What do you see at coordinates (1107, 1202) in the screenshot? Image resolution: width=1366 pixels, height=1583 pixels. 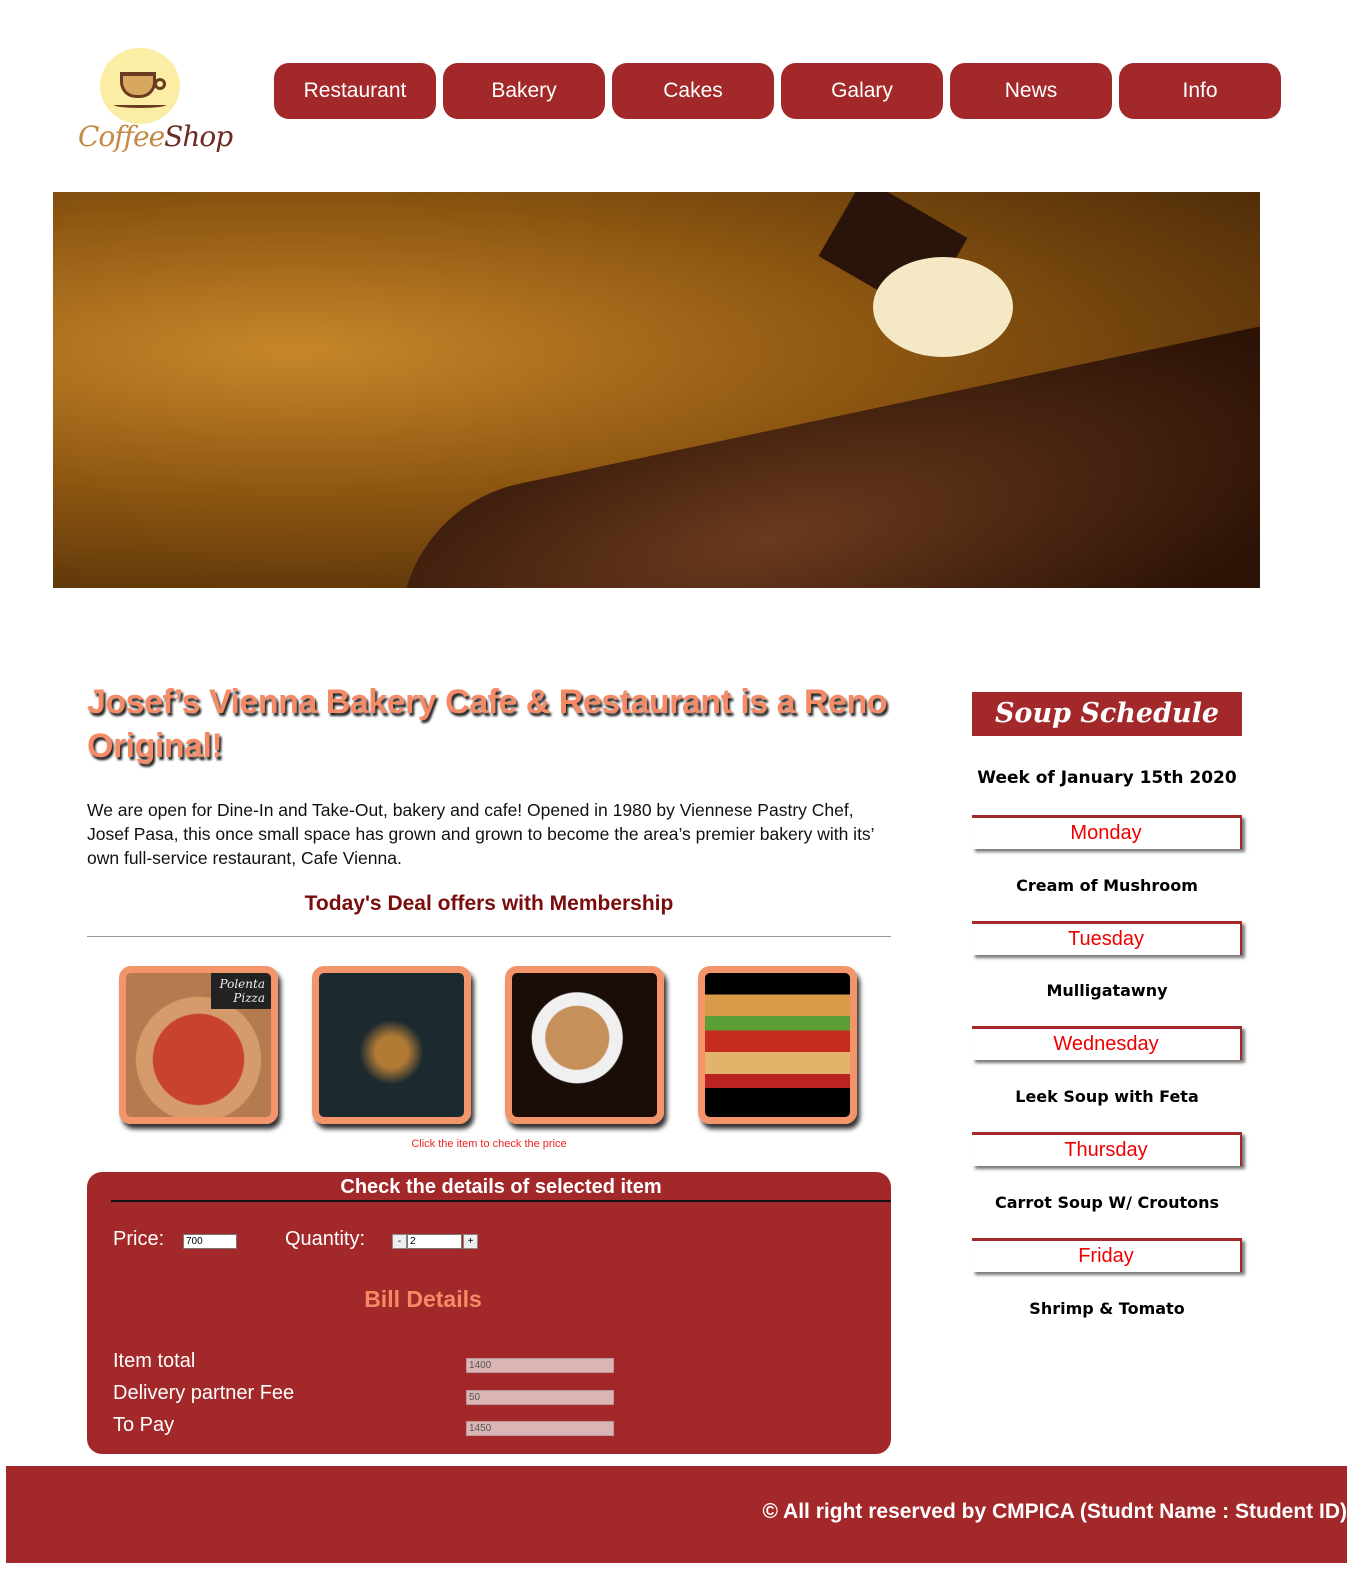 I see `soup-thursday: Carrot Soup W/ Croutons` at bounding box center [1107, 1202].